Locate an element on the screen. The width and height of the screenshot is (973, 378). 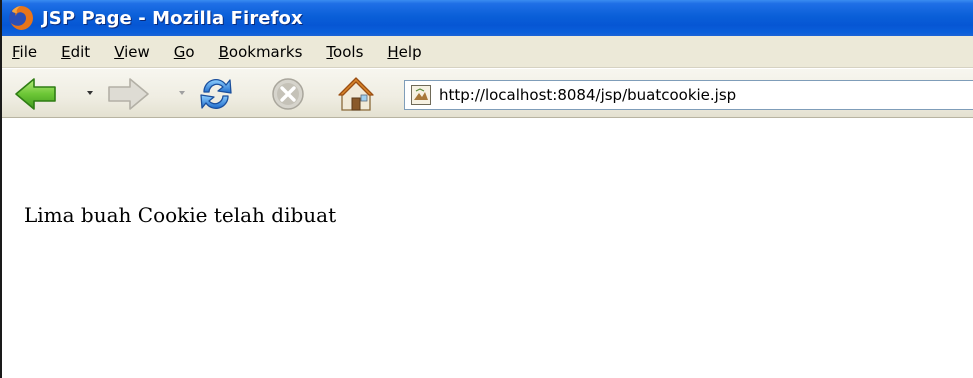
url-input is located at coordinates (699, 95).